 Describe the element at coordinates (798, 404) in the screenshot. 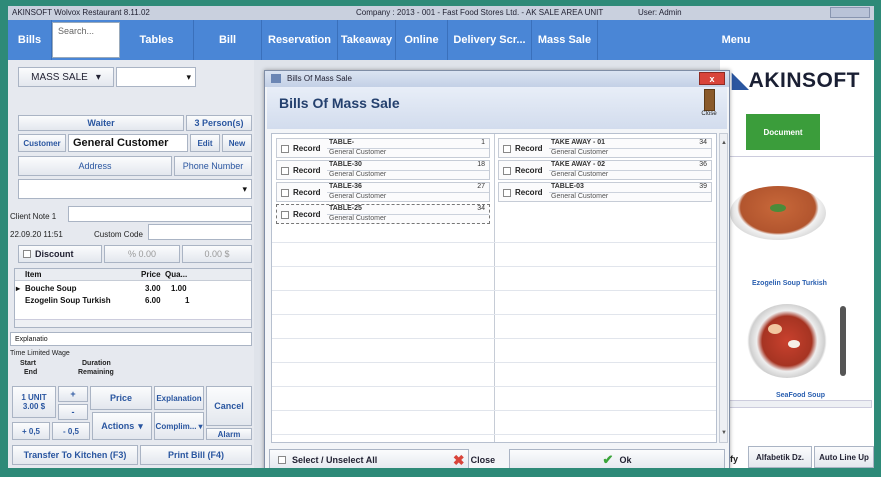

I see `product-scrollbar` at that location.